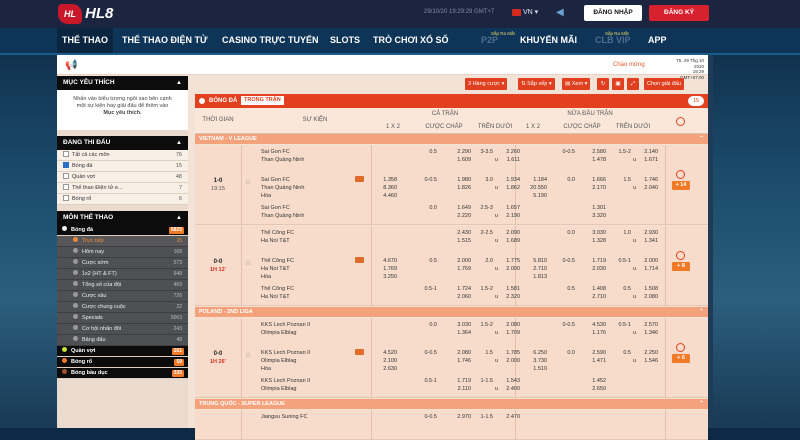  I want to click on live-sport-filter: Tất cả các môn 76, so click(122, 155).